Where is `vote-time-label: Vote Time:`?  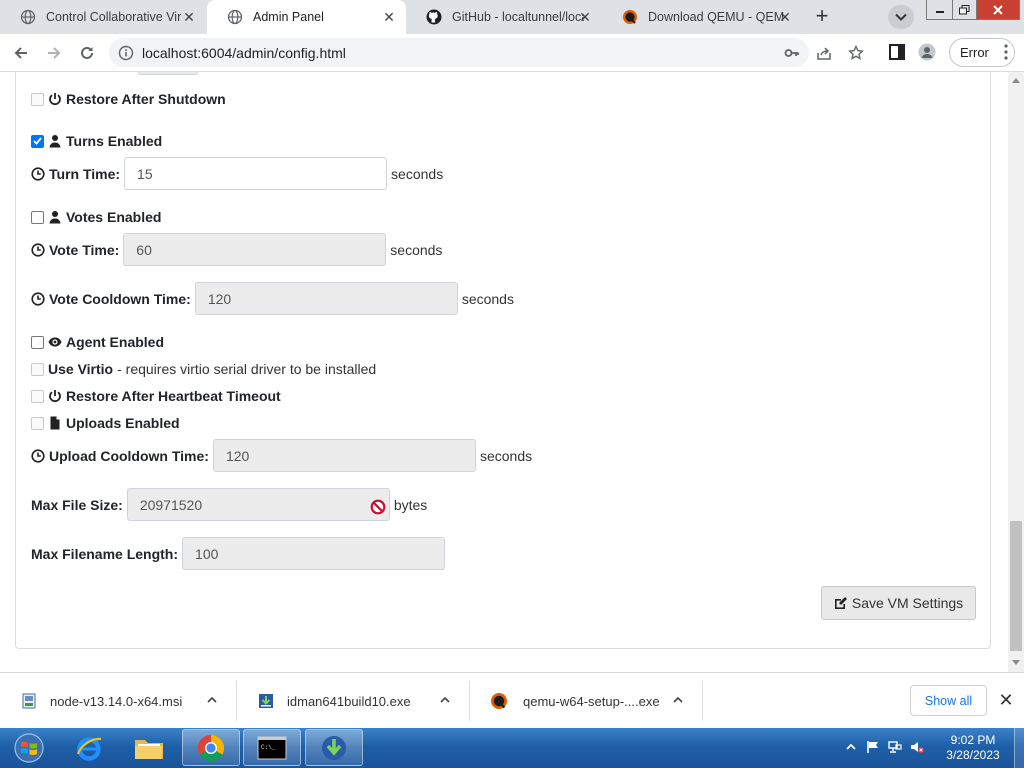
vote-time-label: Vote Time: is located at coordinates (84, 249).